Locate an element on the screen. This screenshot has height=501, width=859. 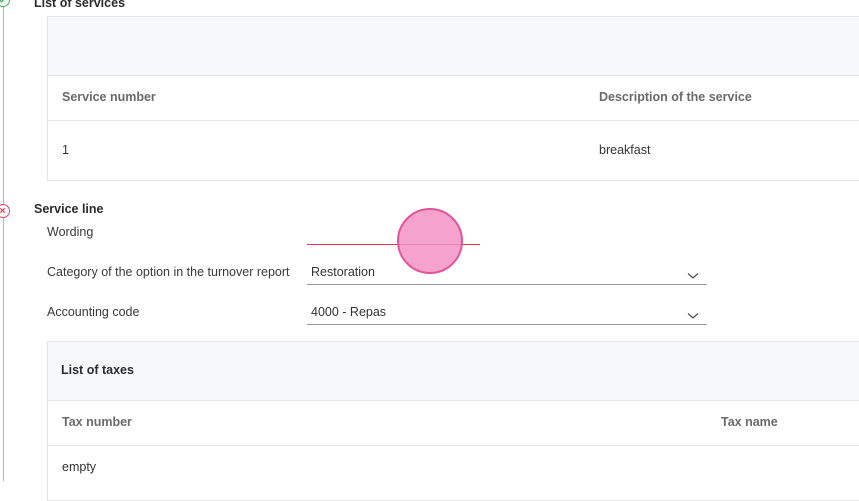
empty-table-text: empty is located at coordinates (79, 467).